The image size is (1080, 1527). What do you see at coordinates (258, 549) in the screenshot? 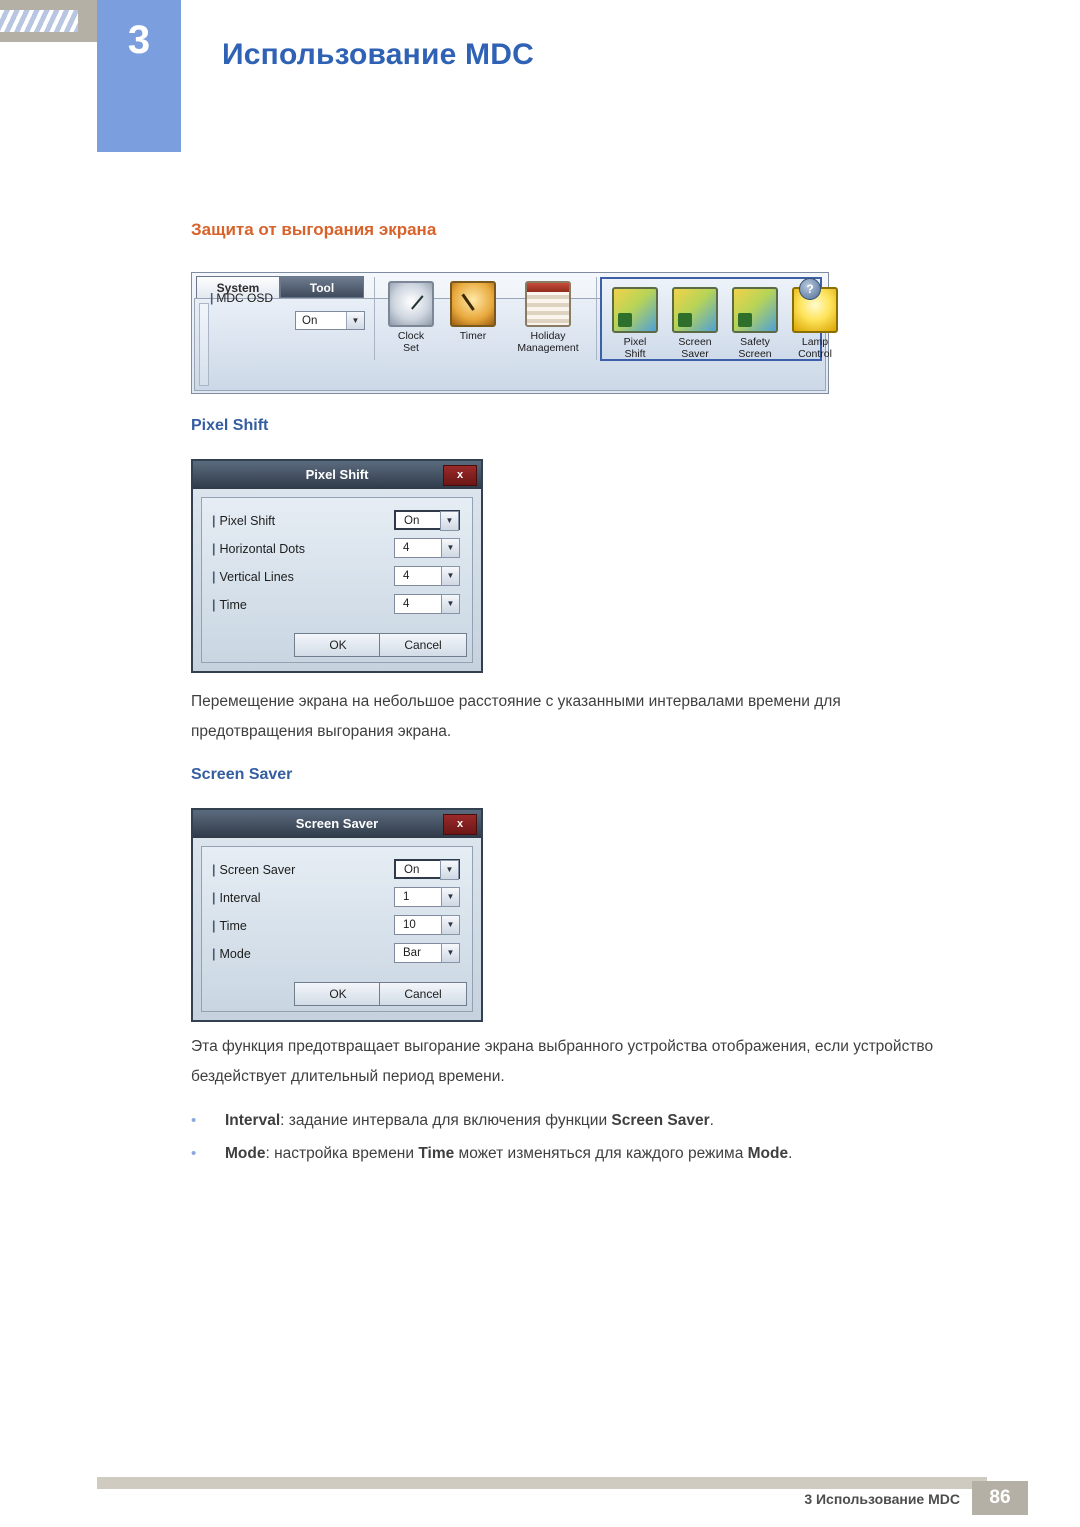
I see `row-label-horizontal-dots: | Horizontal Dots` at bounding box center [258, 549].